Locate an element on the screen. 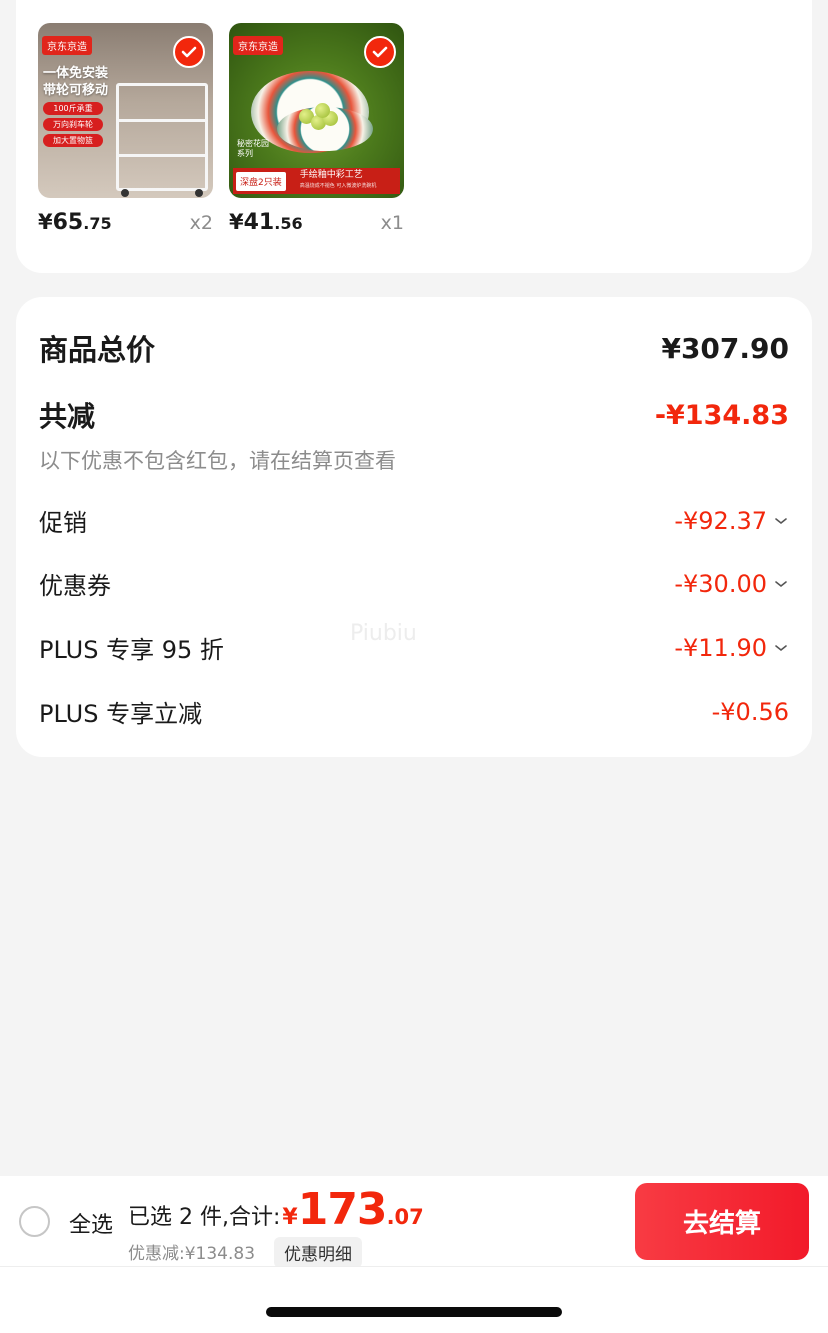 The height and width of the screenshot is (1333, 828). promo-lines: 一体免安装 带轮可移动 100斤承重 万向刹车轮 加大置物篮 is located at coordinates (75, 106).